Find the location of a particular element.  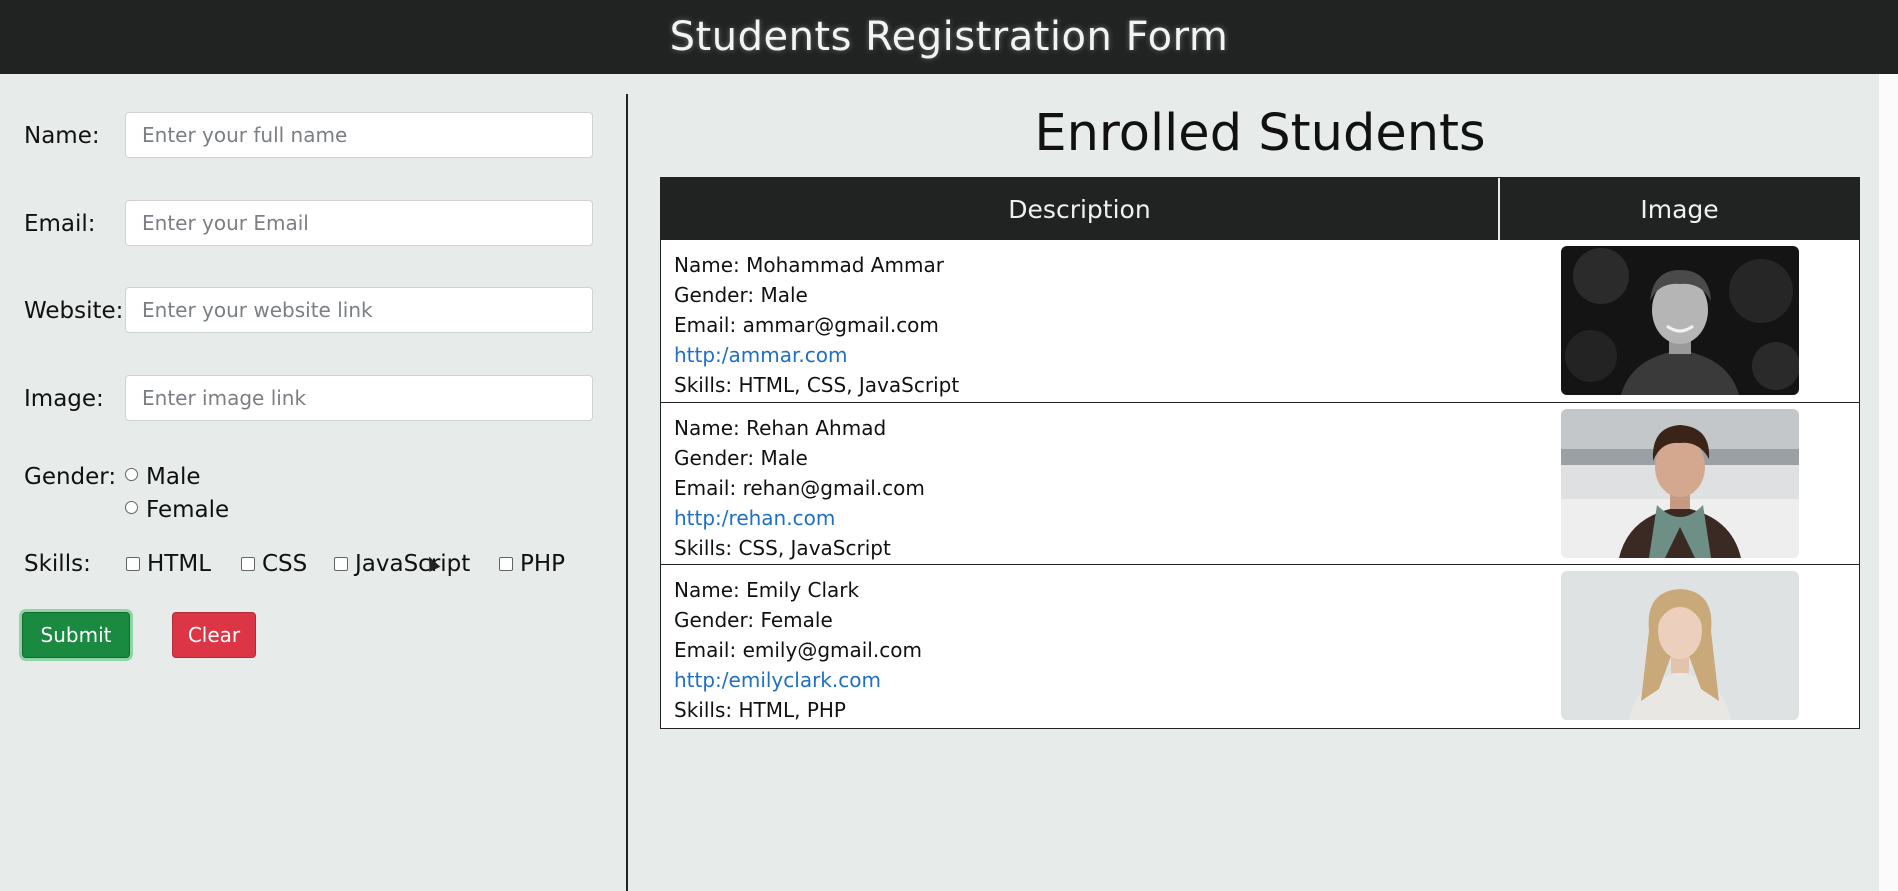

image-label: Image: is located at coordinates (64, 399).